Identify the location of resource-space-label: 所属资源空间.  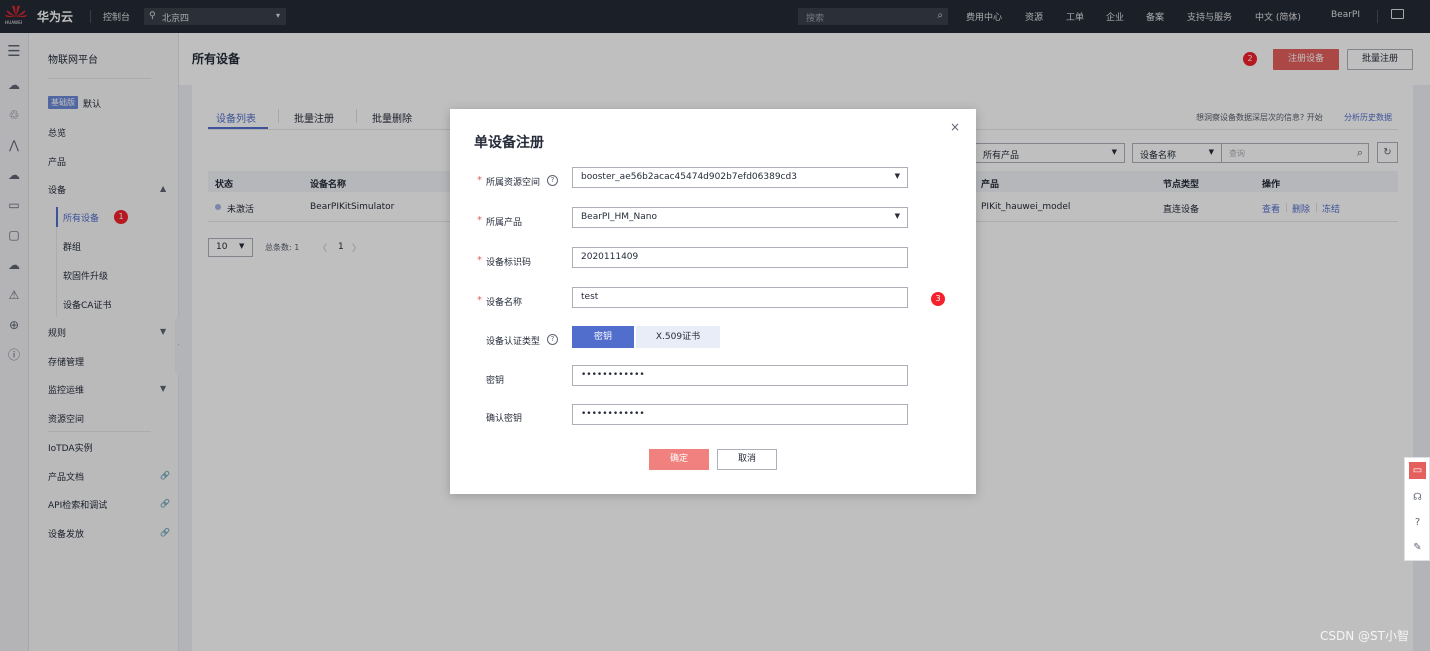
(513, 183).